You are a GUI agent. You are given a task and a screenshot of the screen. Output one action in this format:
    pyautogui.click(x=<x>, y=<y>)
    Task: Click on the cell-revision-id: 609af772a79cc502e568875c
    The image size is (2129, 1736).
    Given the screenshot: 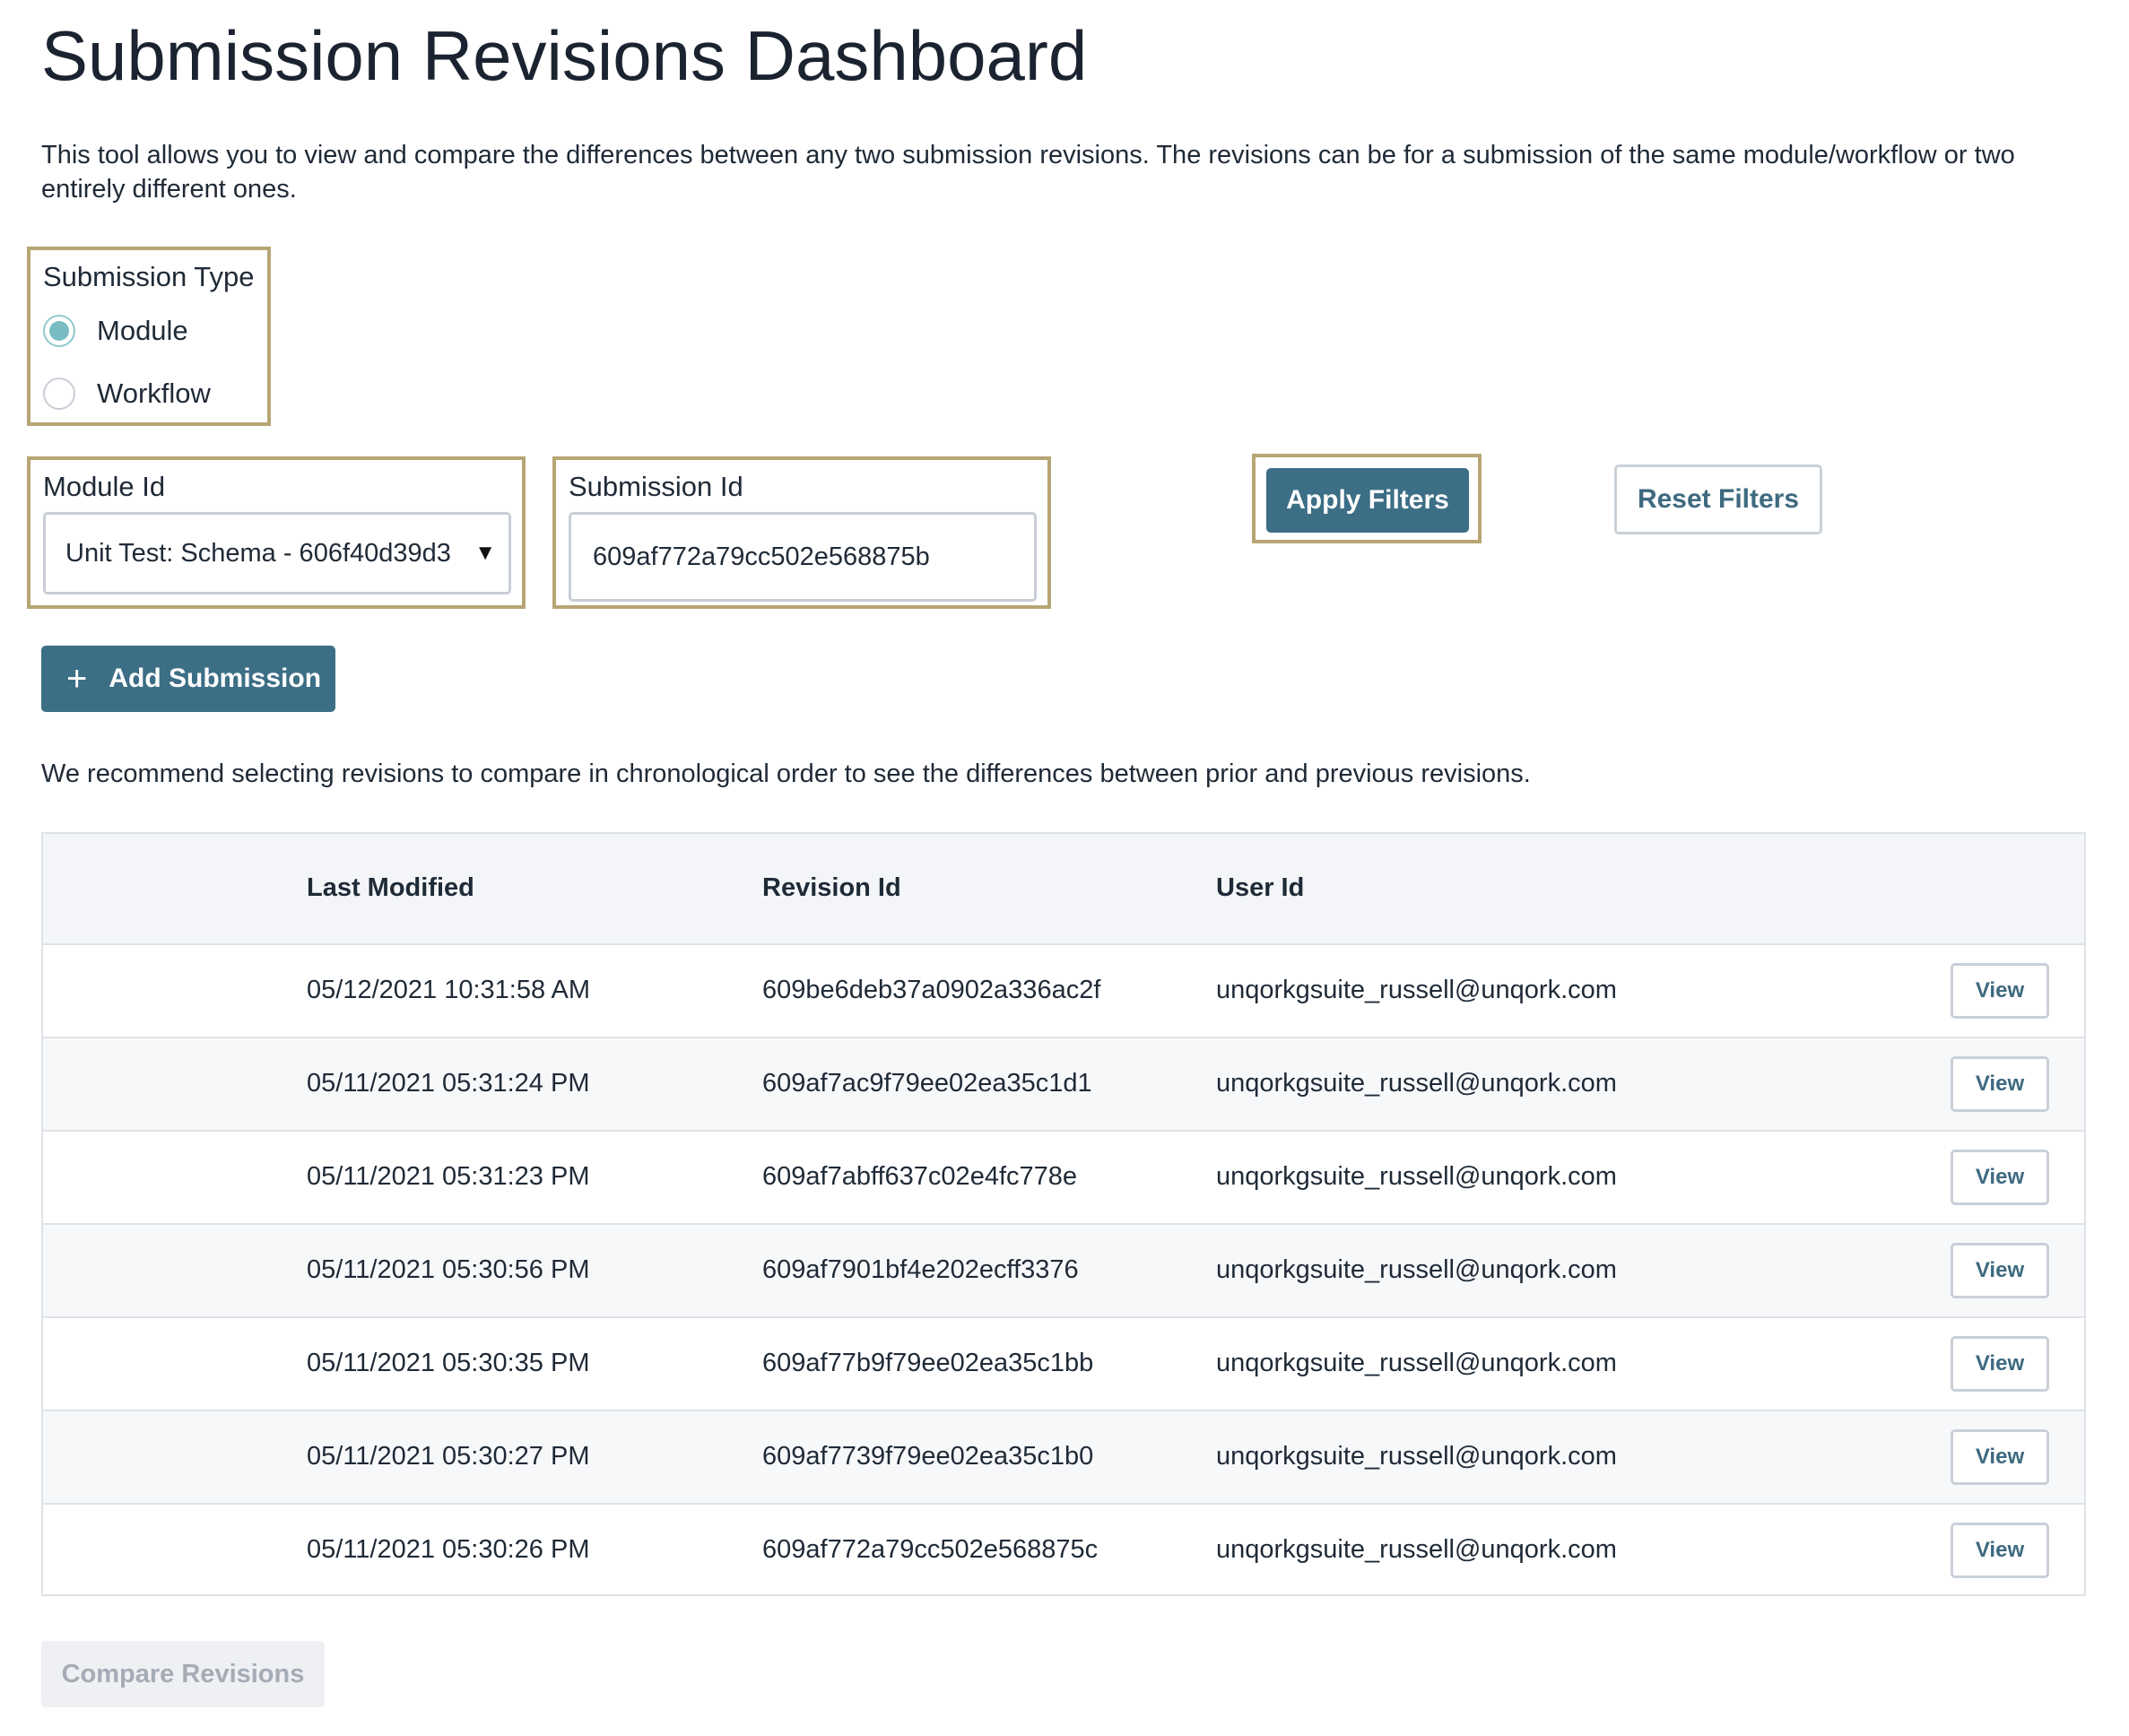 What is the action you would take?
    pyautogui.click(x=930, y=1549)
    